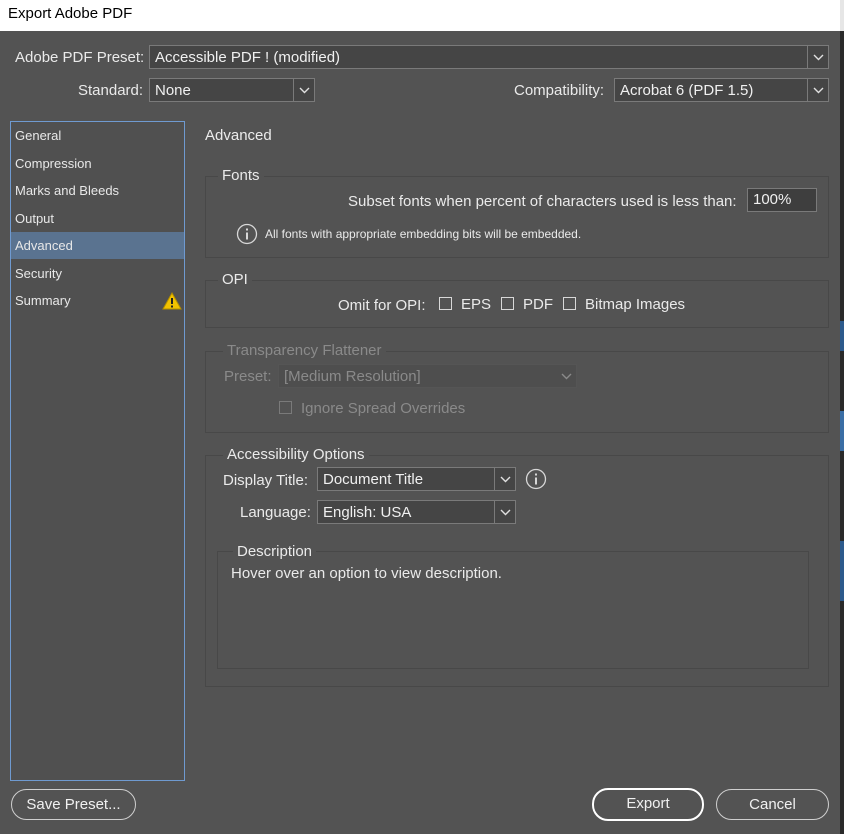 Image resolution: width=844 pixels, height=834 pixels. I want to click on sidebar-item-security: Security, so click(97, 273).